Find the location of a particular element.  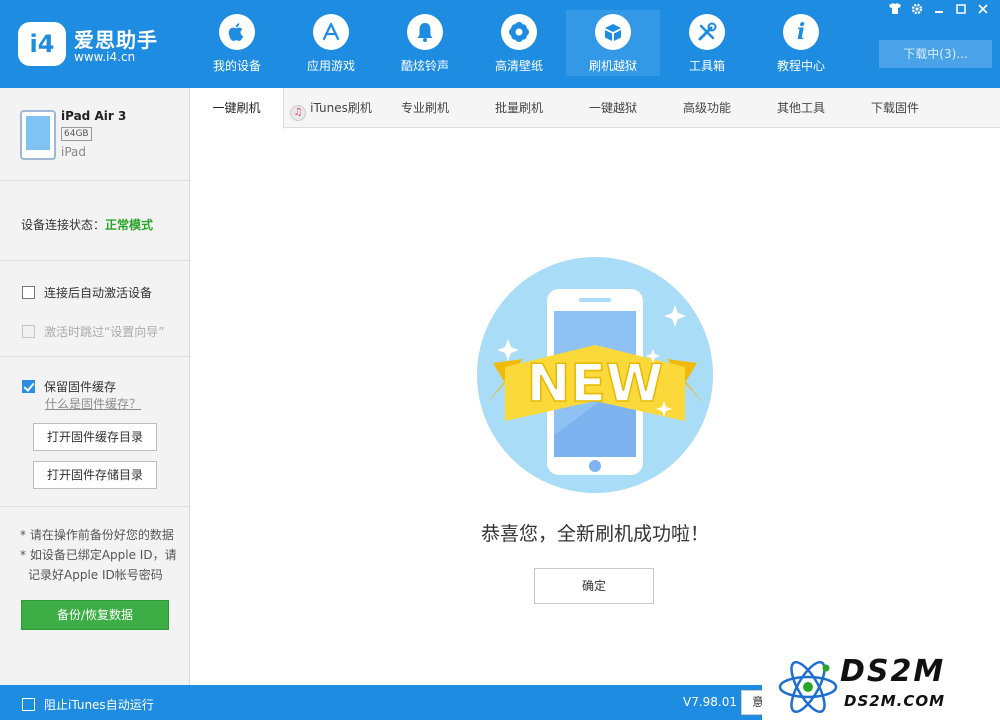

box-icon is located at coordinates (613, 32).